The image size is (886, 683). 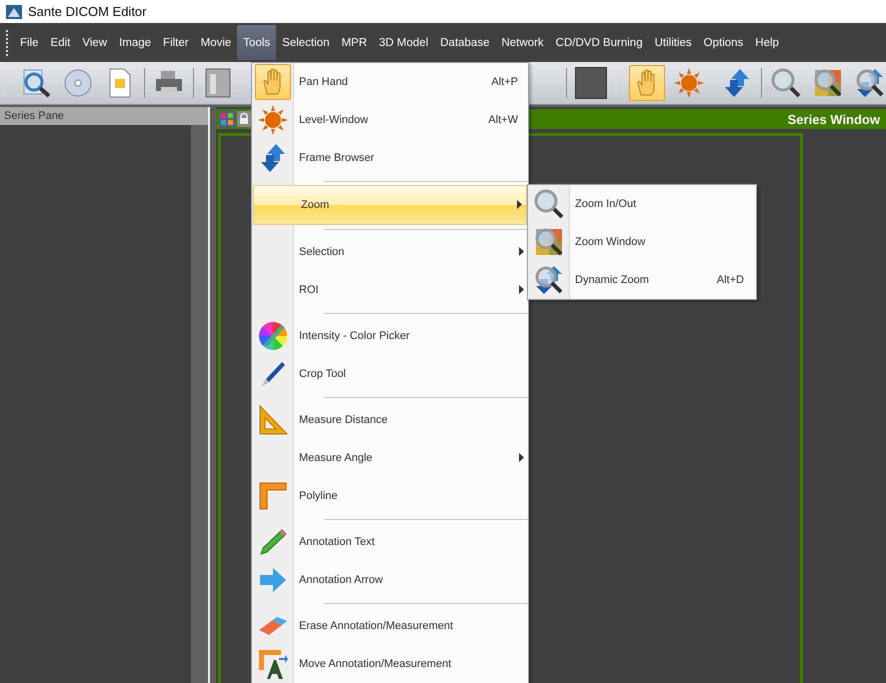 I want to click on menu-item: Network, so click(x=522, y=42).